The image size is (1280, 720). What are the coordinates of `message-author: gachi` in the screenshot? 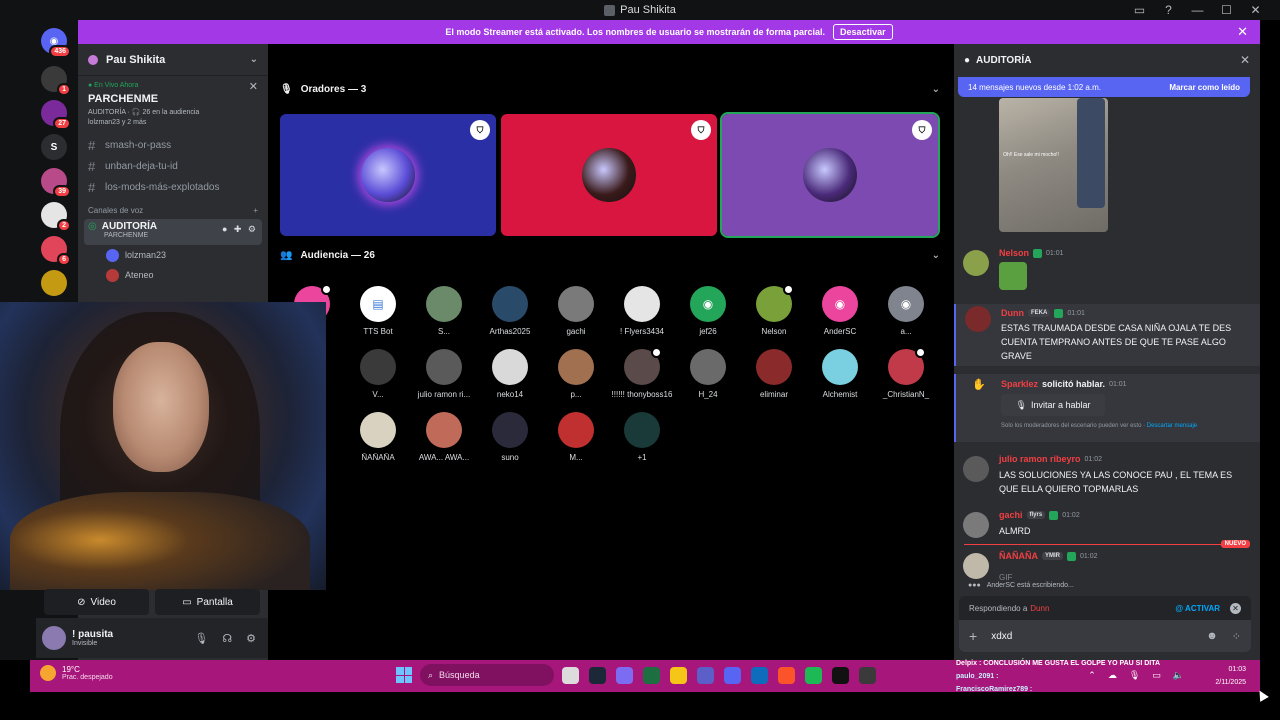 It's located at (1011, 515).